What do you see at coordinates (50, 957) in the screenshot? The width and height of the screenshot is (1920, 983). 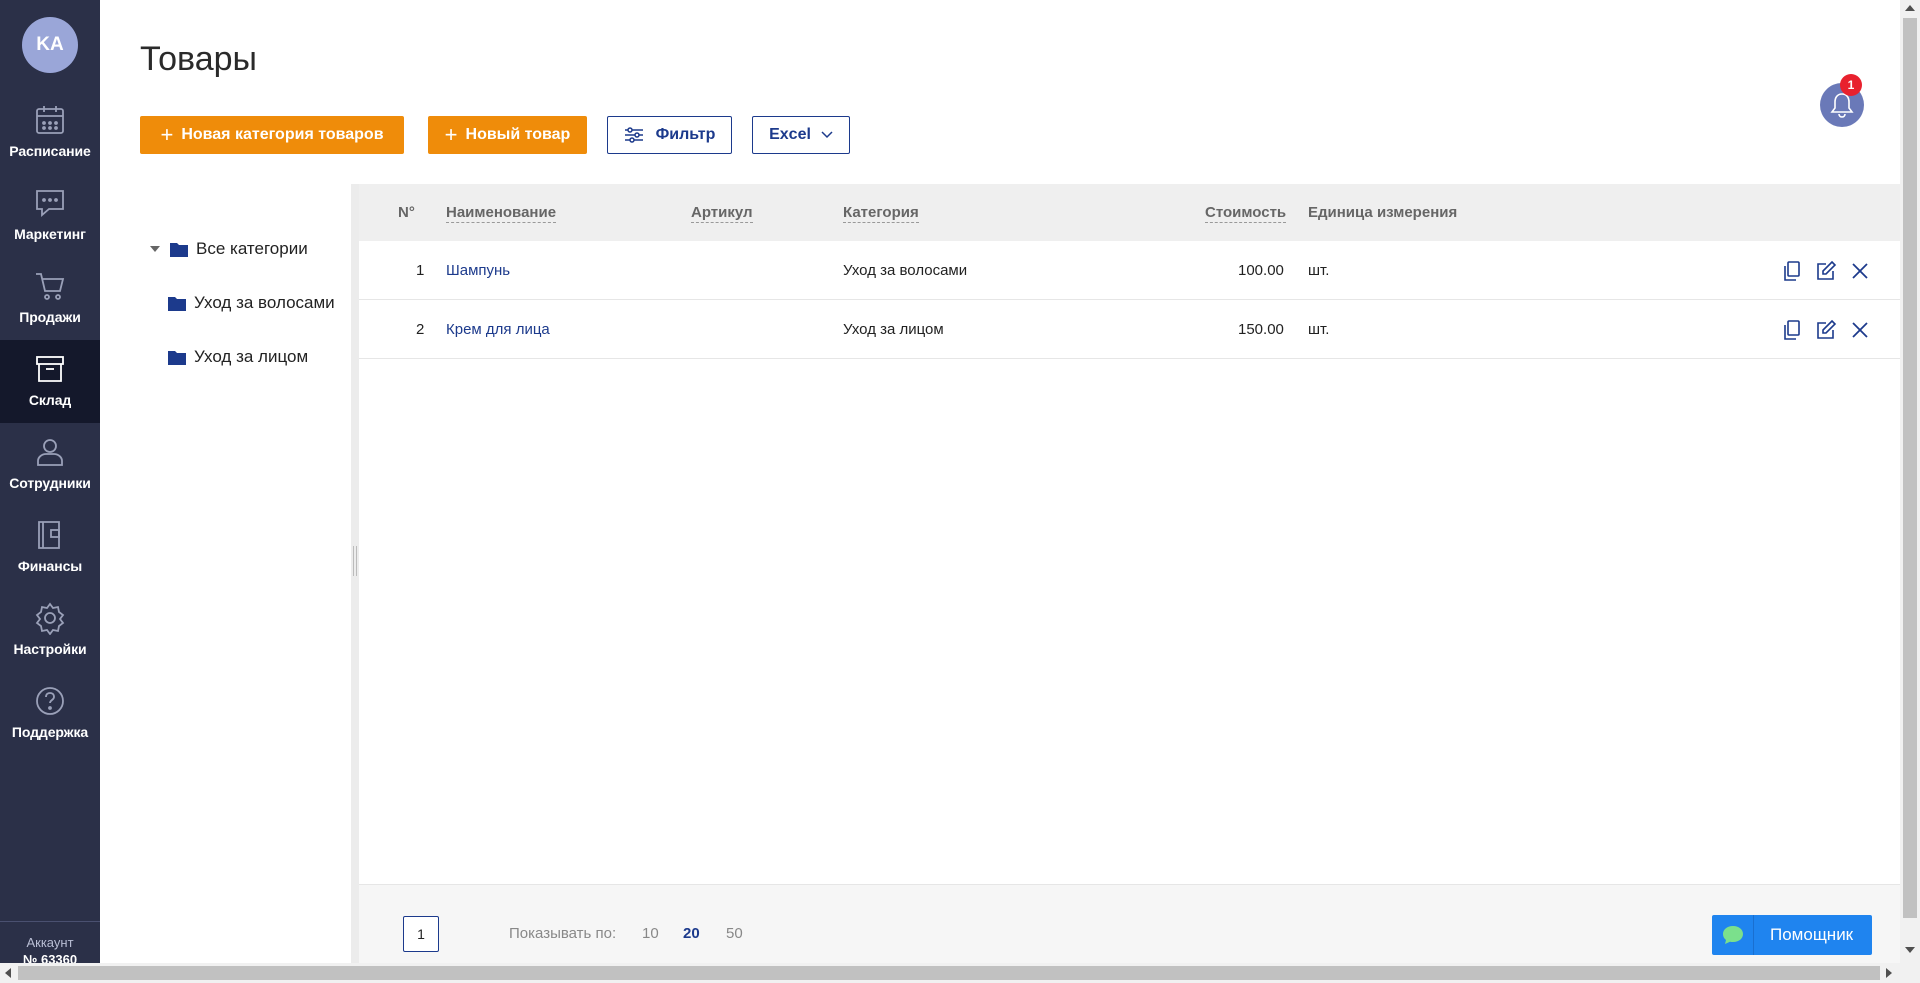 I see `account-number: № 63360` at bounding box center [50, 957].